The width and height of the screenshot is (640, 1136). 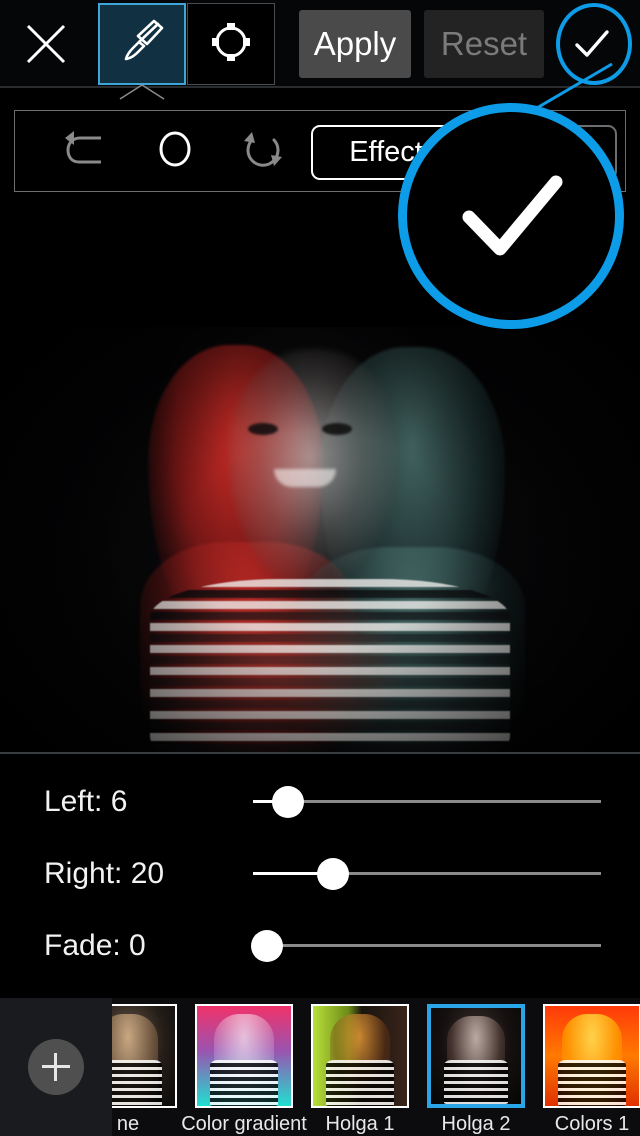 What do you see at coordinates (592, 1124) in the screenshot?
I see `filter-label: Colors 1` at bounding box center [592, 1124].